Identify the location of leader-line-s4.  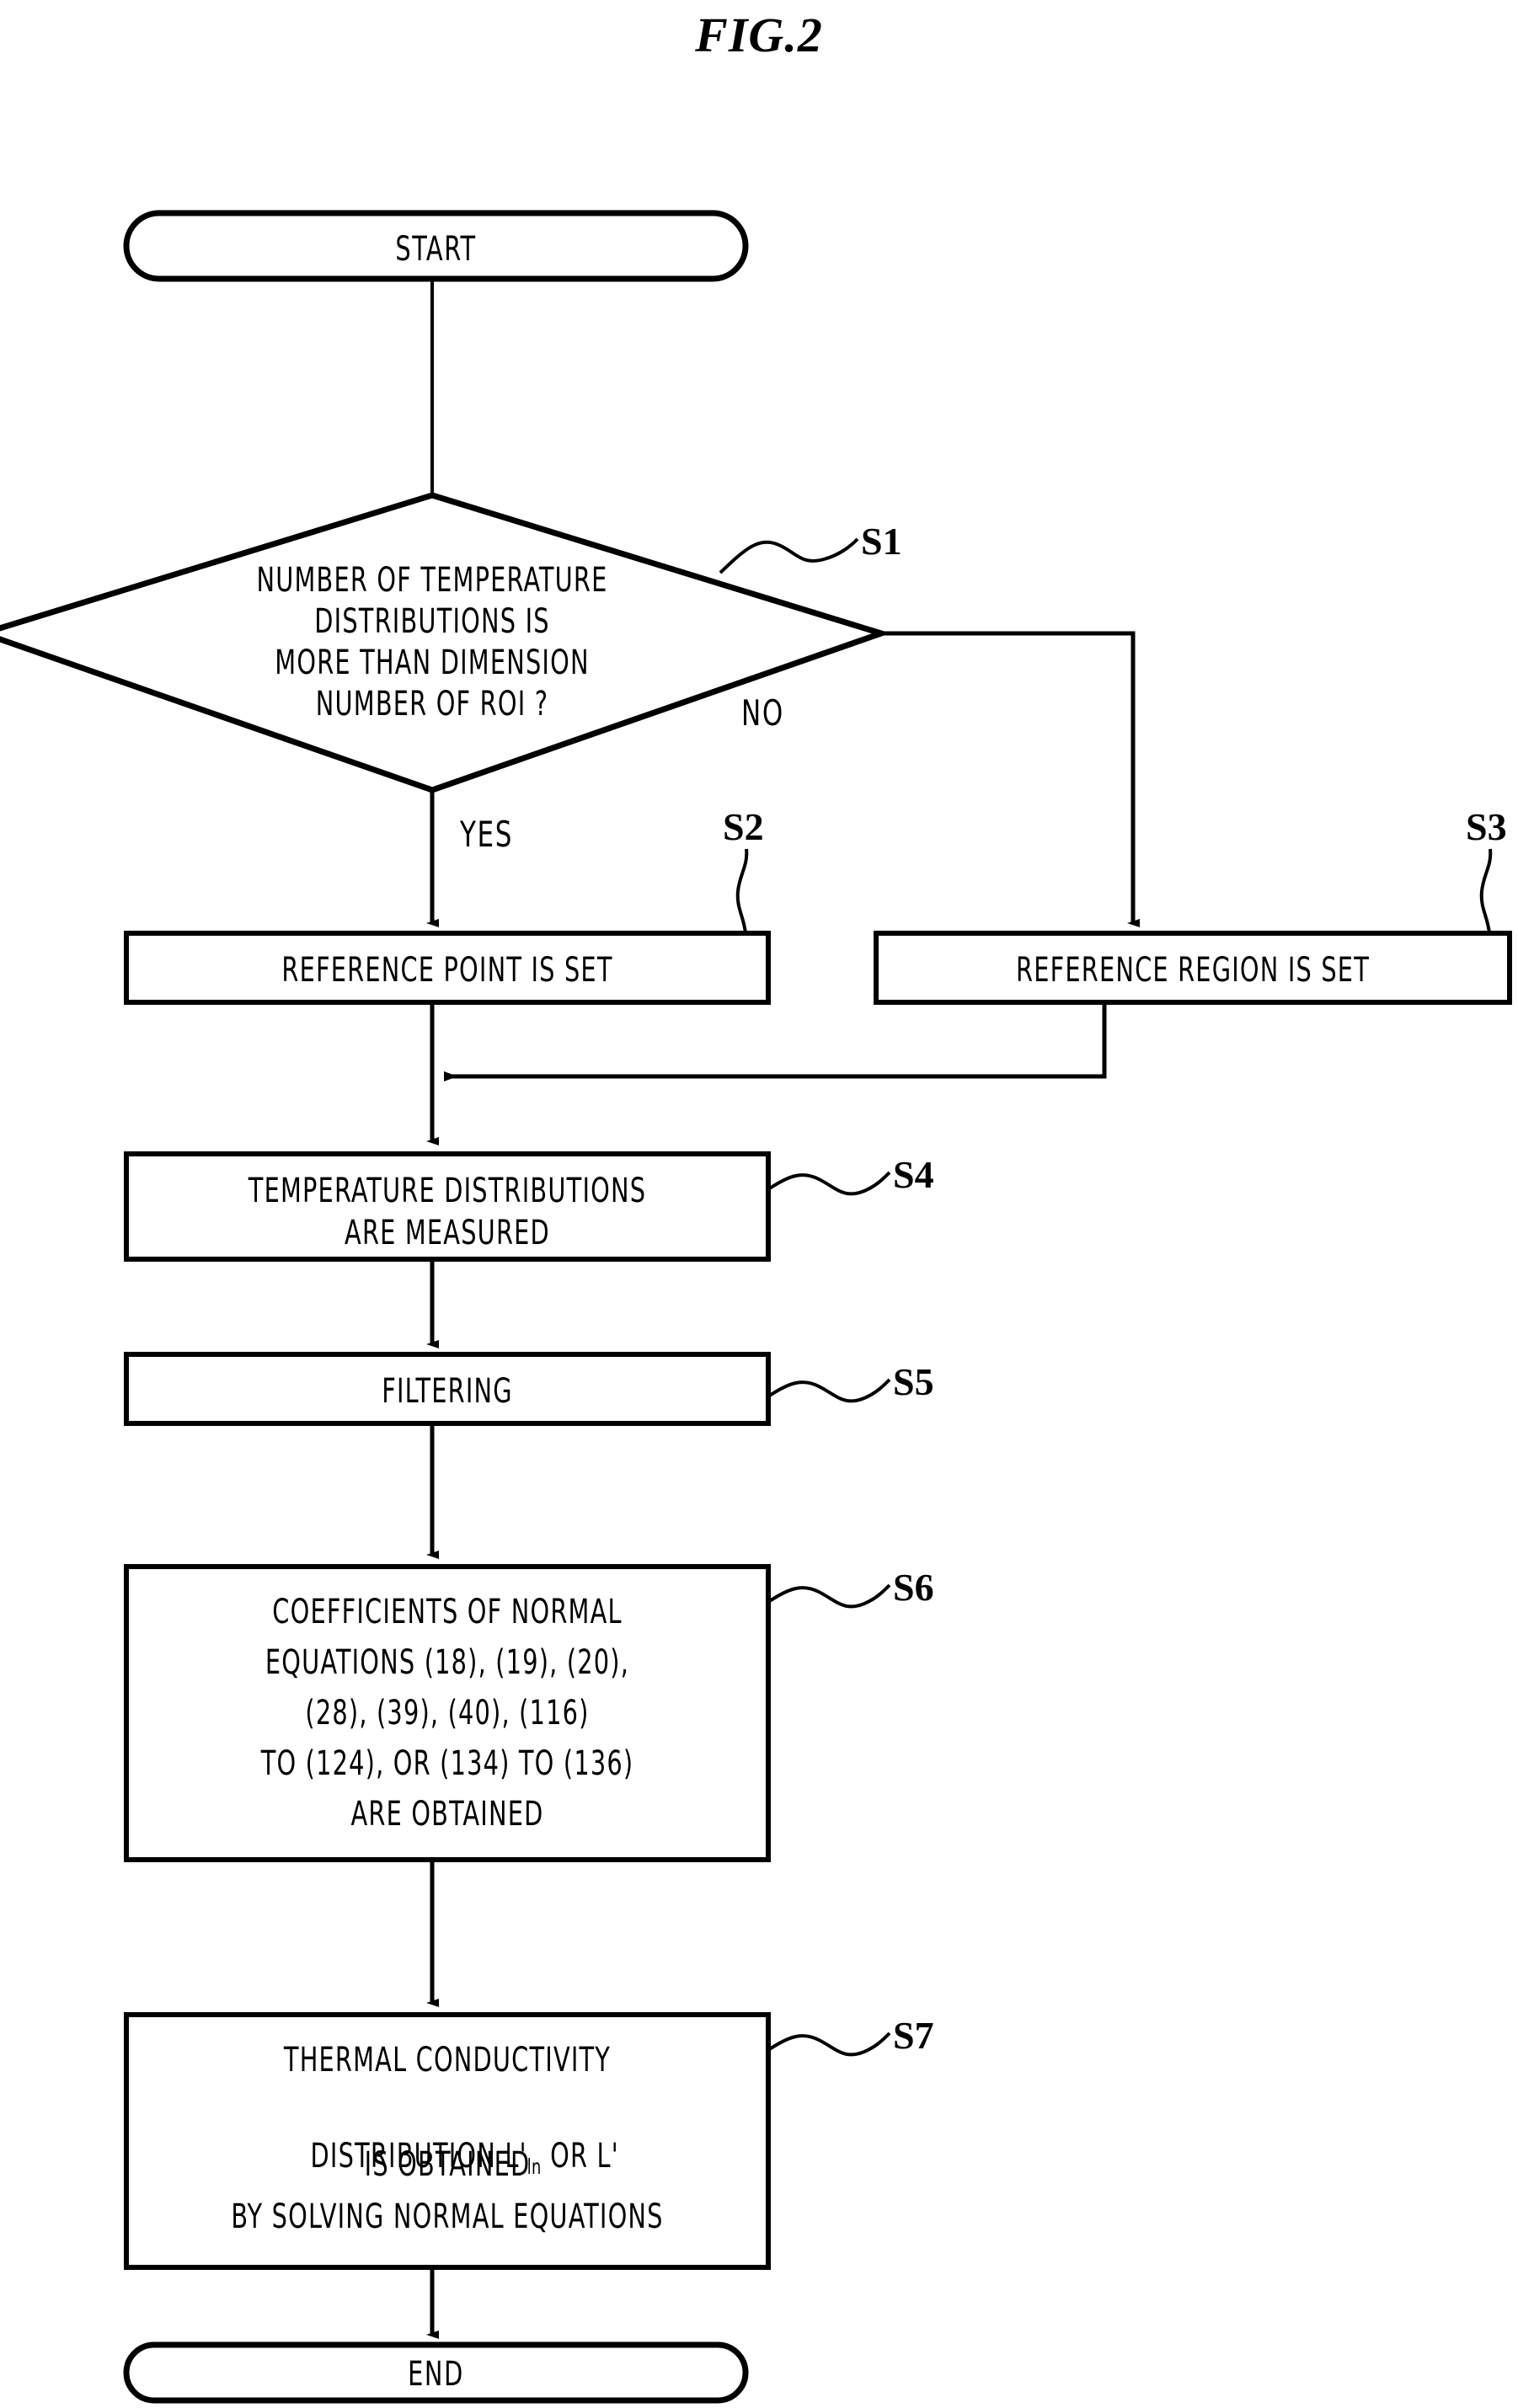
(829, 1183).